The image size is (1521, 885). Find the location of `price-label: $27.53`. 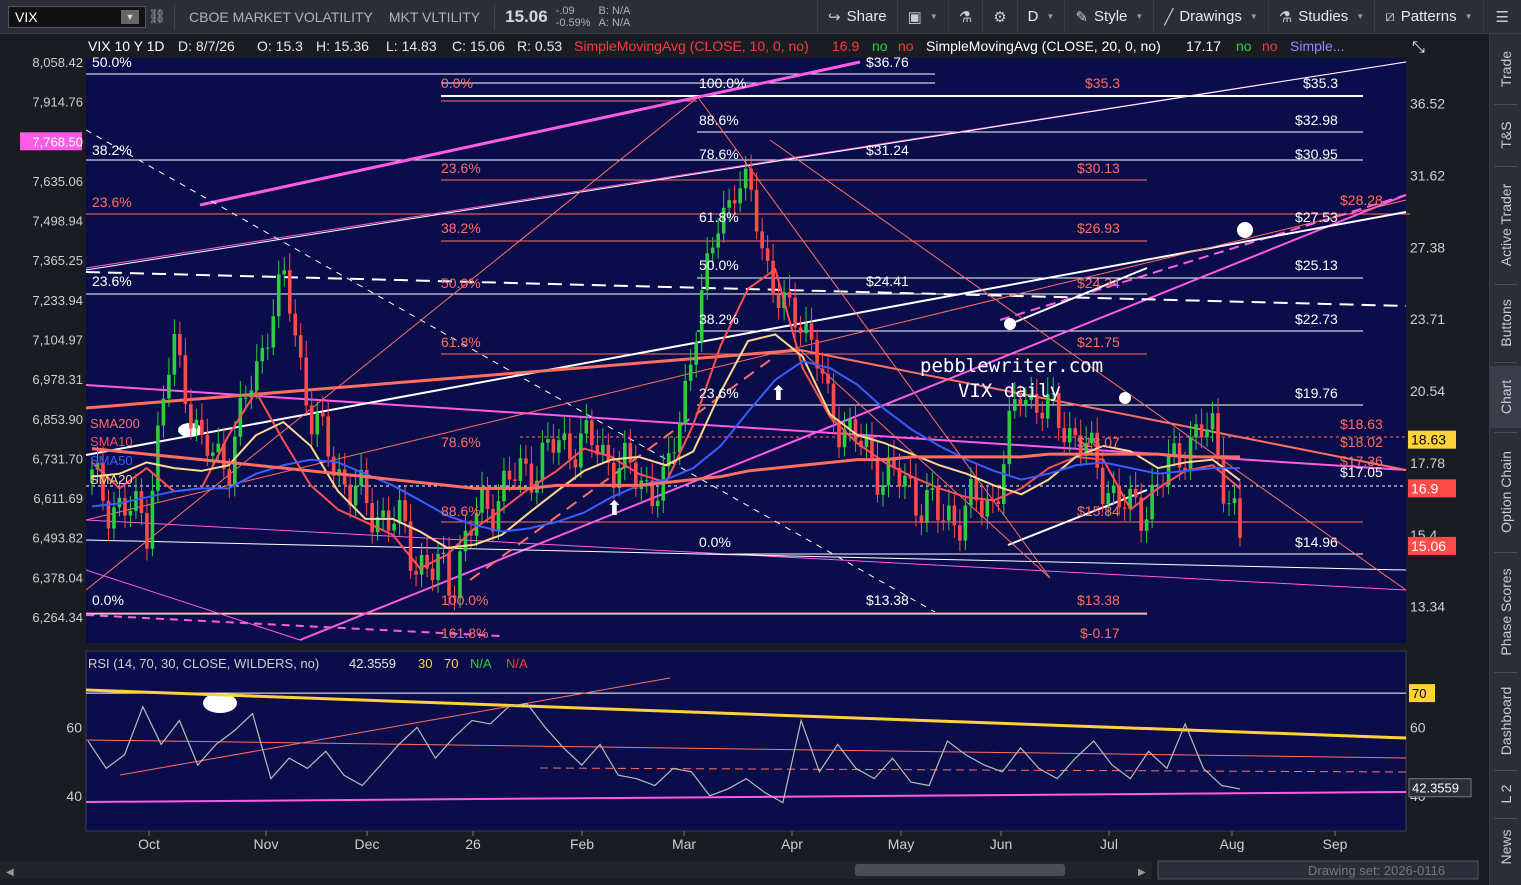

price-label: $27.53 is located at coordinates (1316, 217).